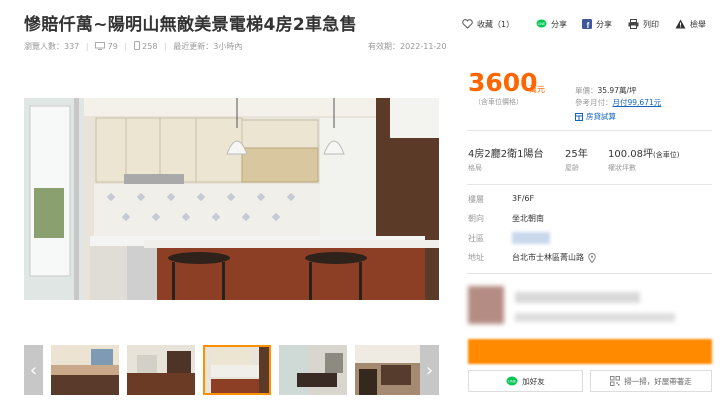  Describe the element at coordinates (630, 154) in the screenshot. I see `area-number: 100.08坪` at that location.